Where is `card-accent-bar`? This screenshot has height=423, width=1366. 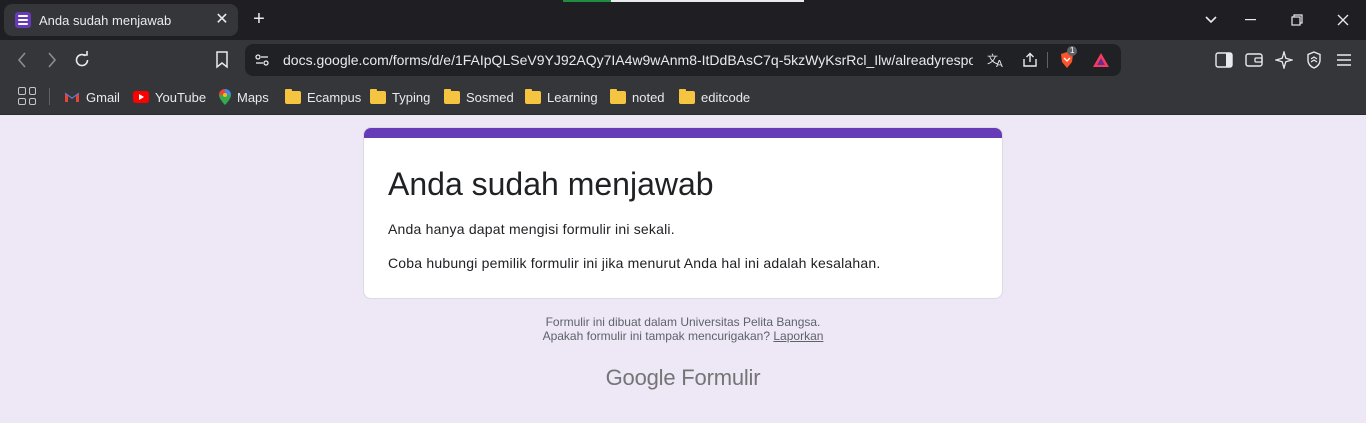
card-accent-bar is located at coordinates (683, 133).